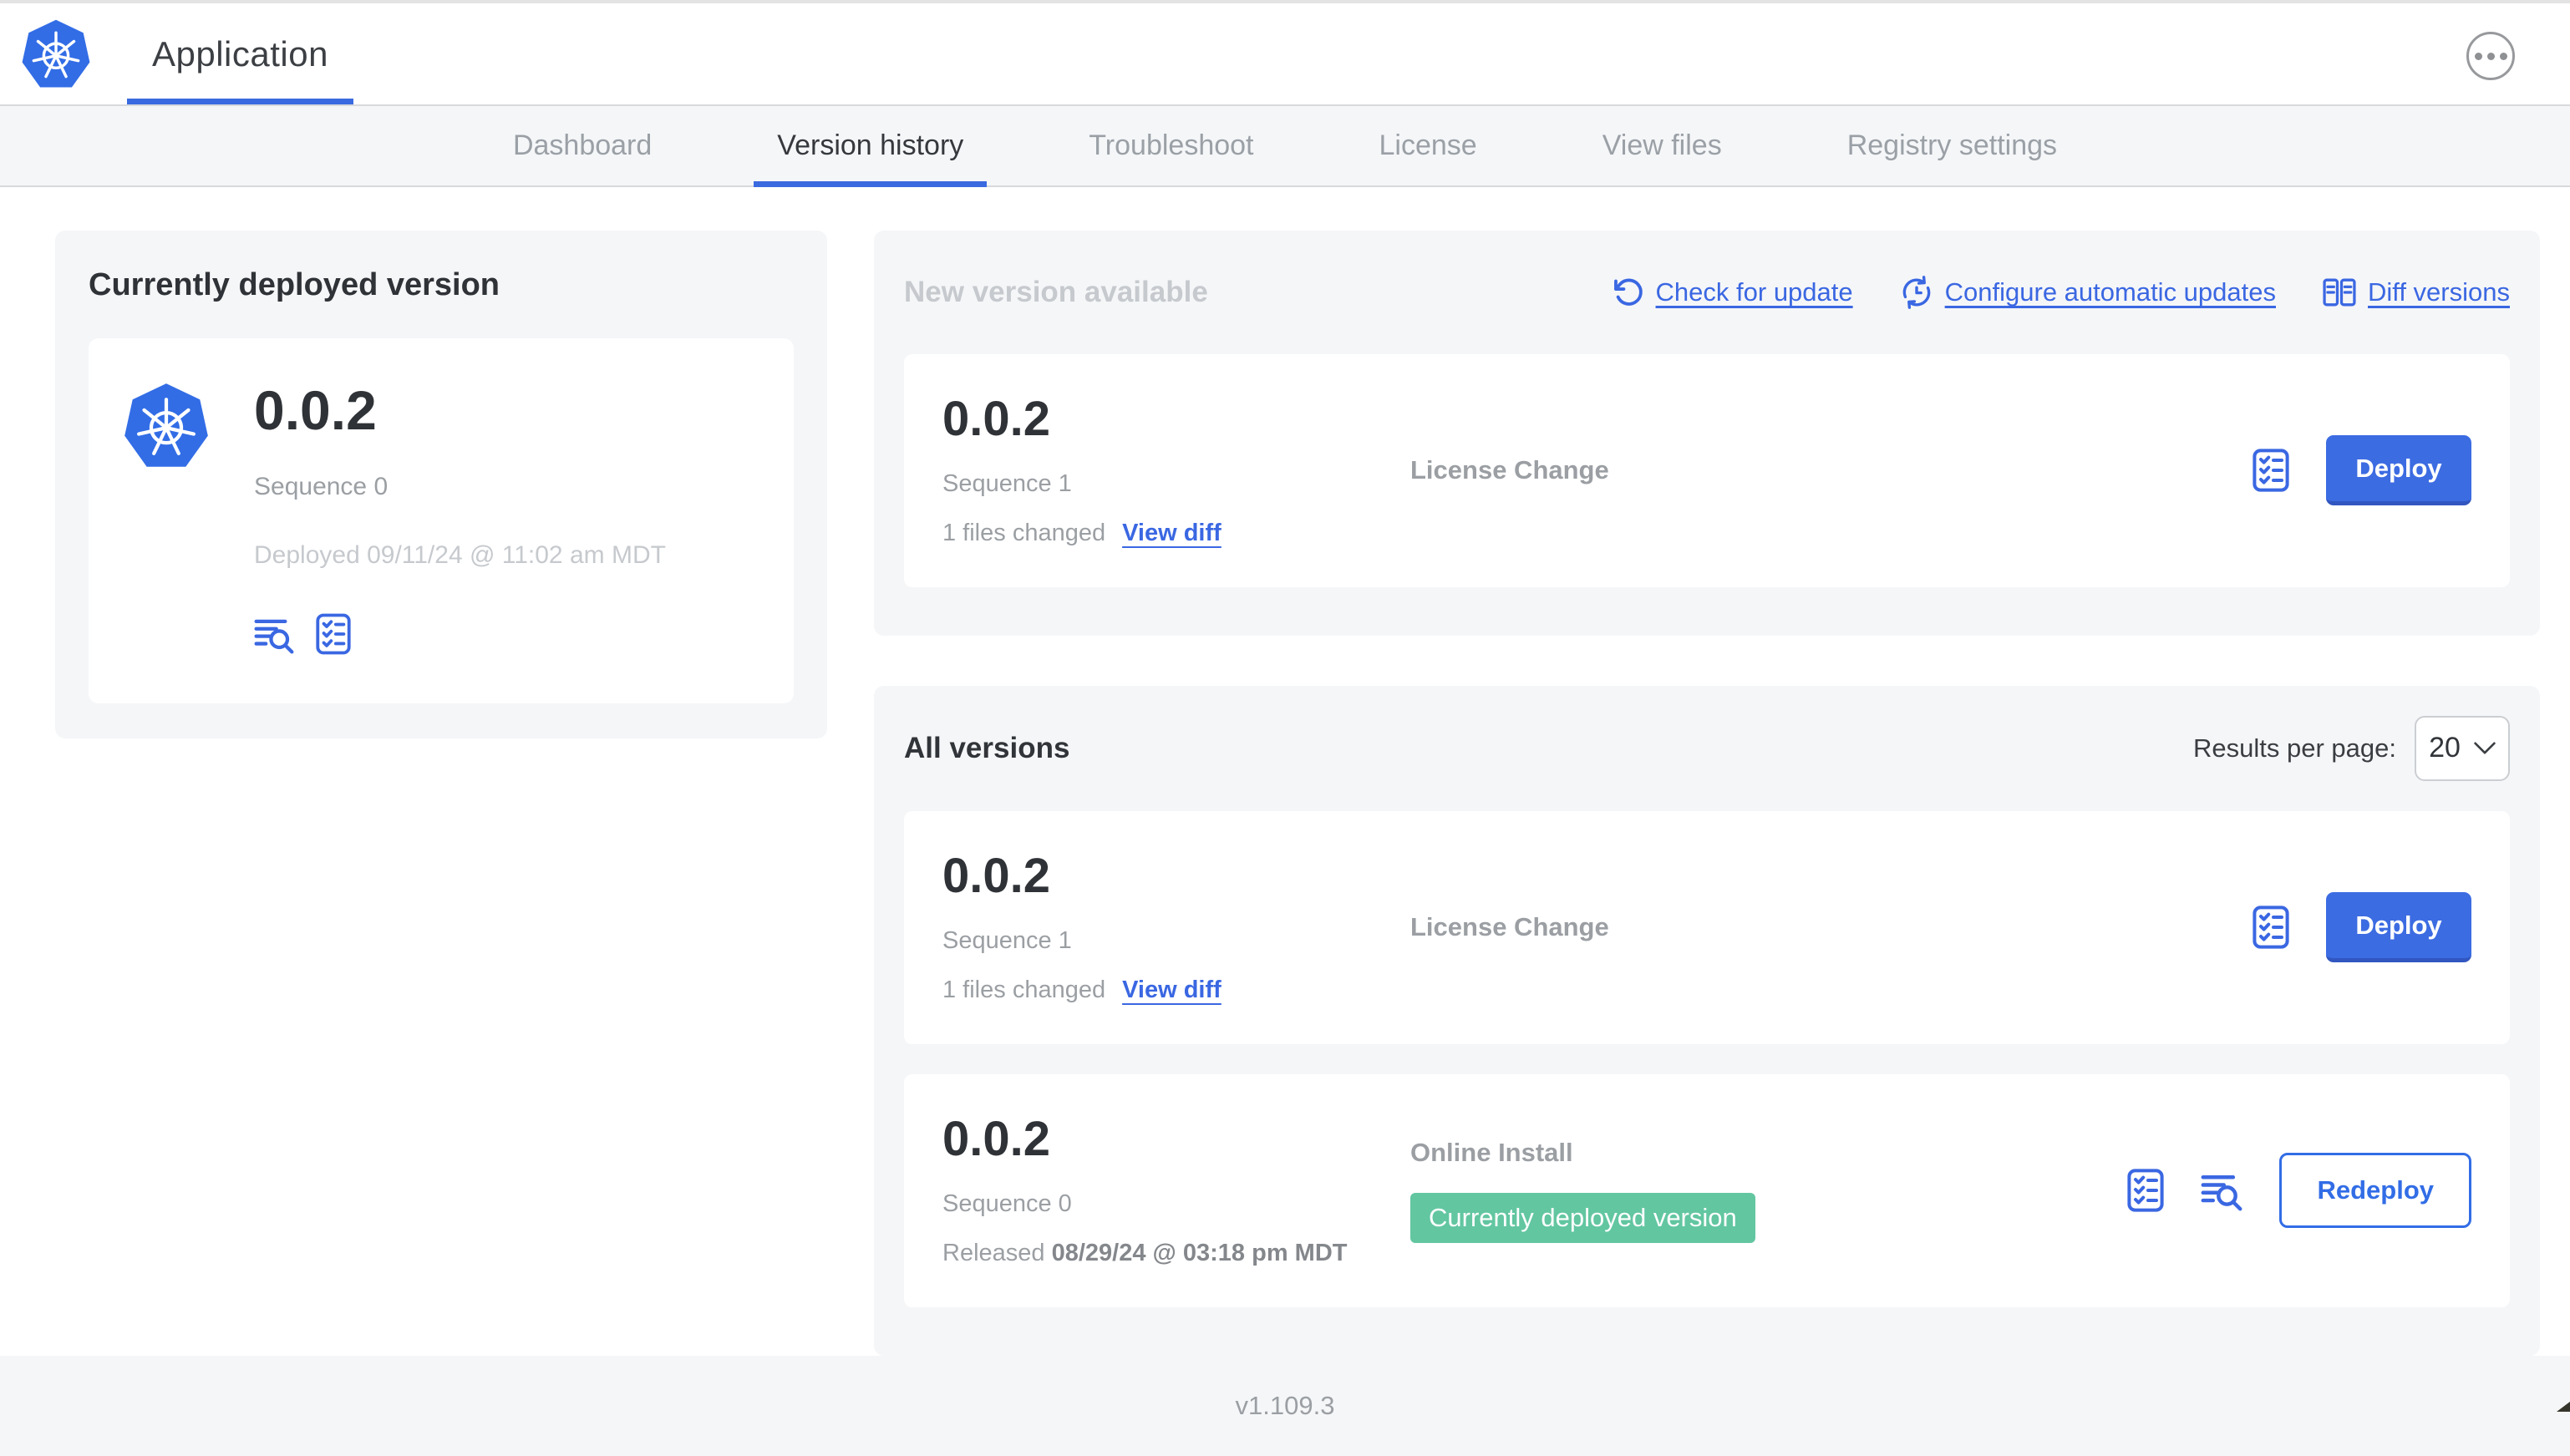 The width and height of the screenshot is (2570, 1456). What do you see at coordinates (1199, 1252) in the screenshot?
I see `released-date: 08/29/24 @ 03:18 pm MDT` at bounding box center [1199, 1252].